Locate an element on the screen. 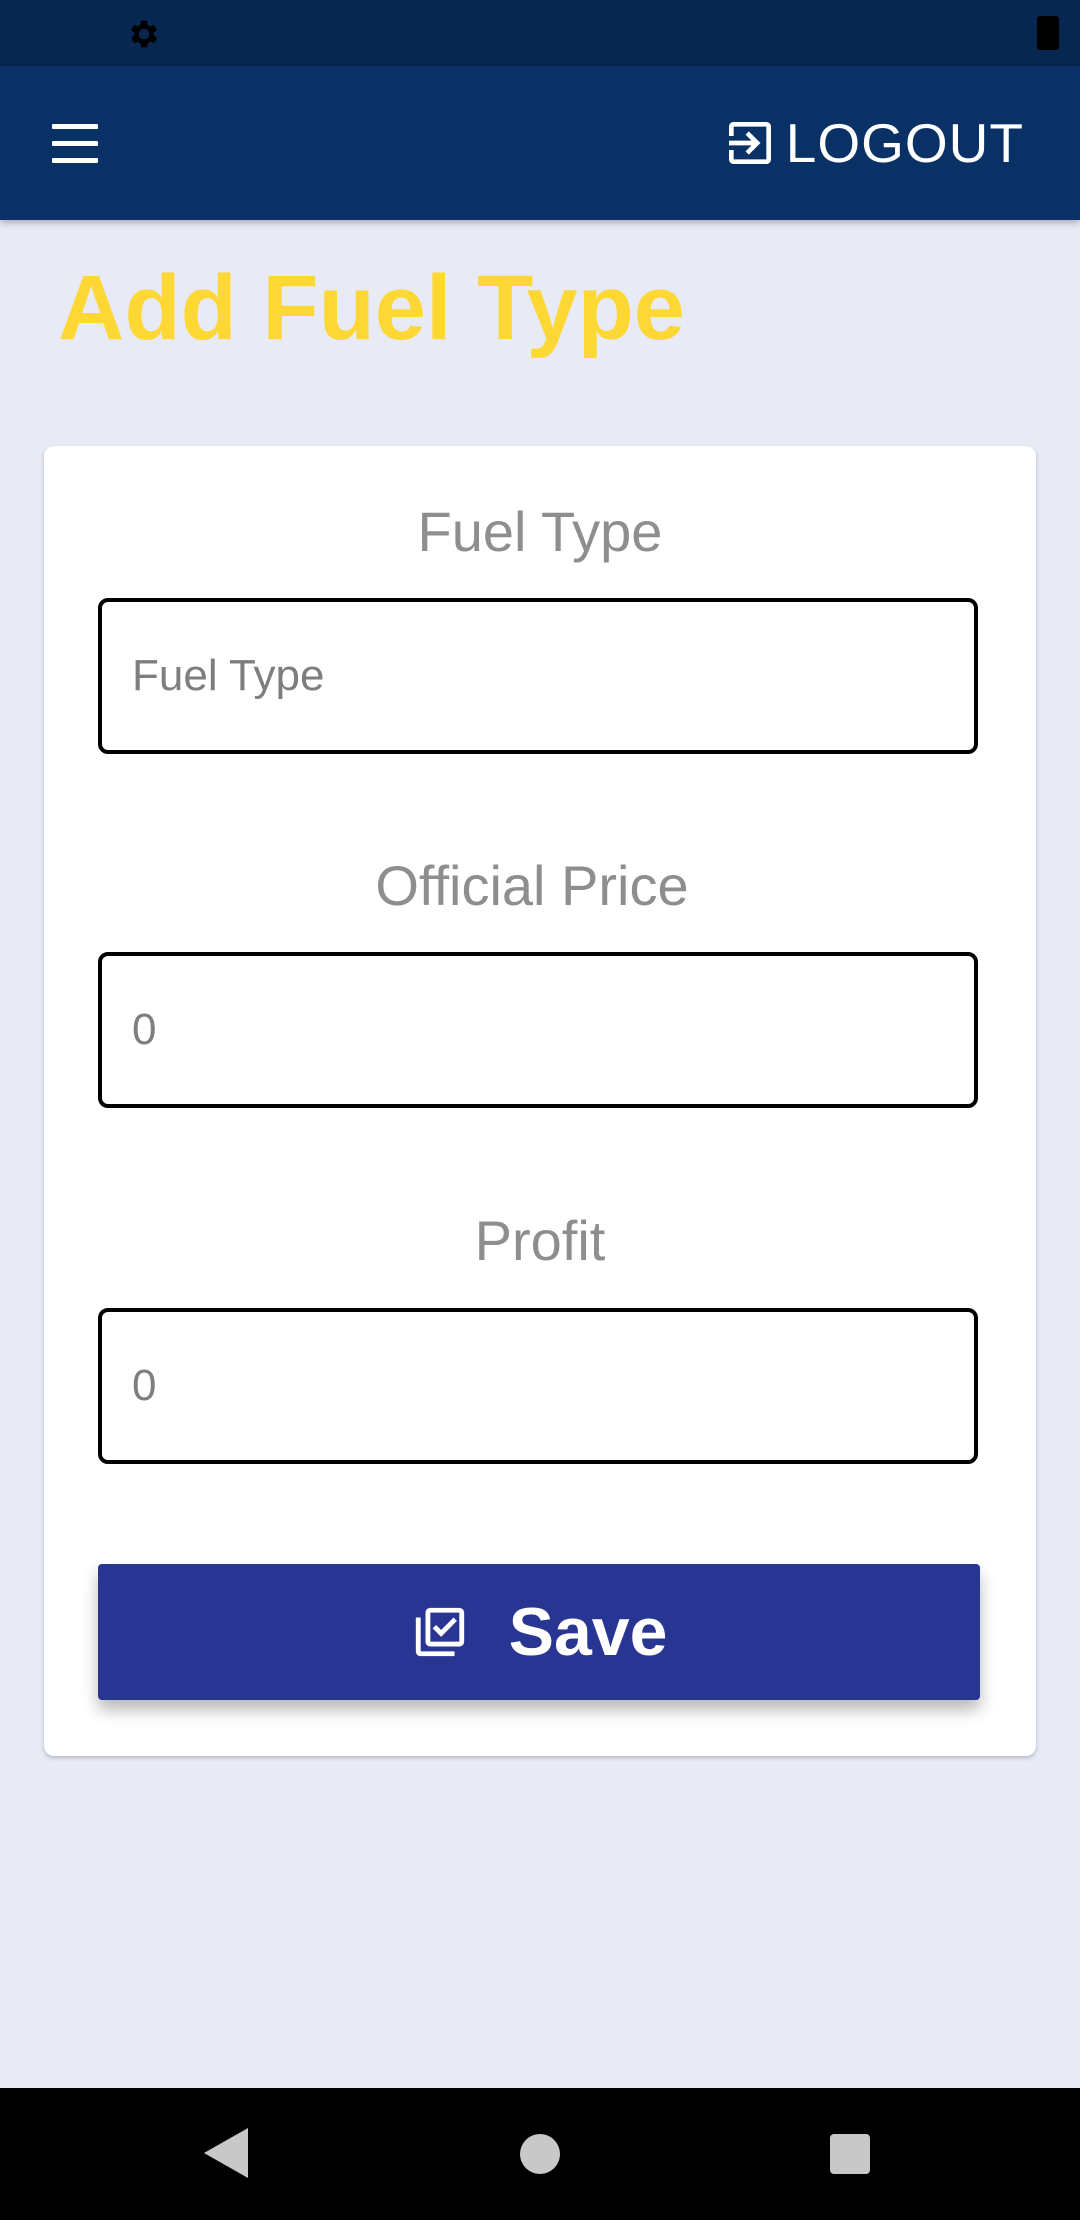 The image size is (1080, 2220). save-button: Save is located at coordinates (539, 1632).